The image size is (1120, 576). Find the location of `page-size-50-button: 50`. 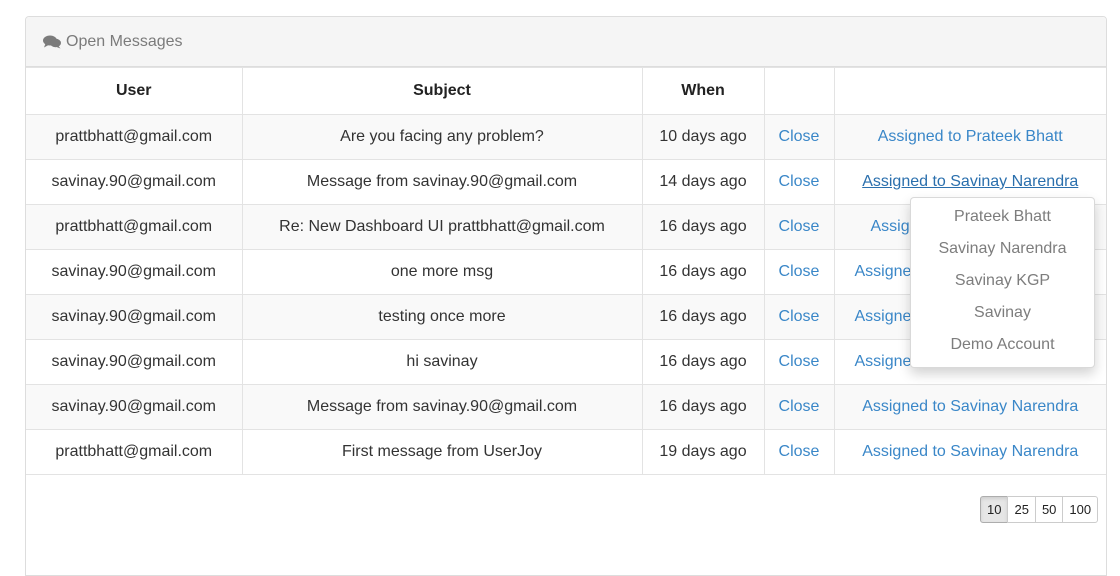

page-size-50-button: 50 is located at coordinates (1049, 509).